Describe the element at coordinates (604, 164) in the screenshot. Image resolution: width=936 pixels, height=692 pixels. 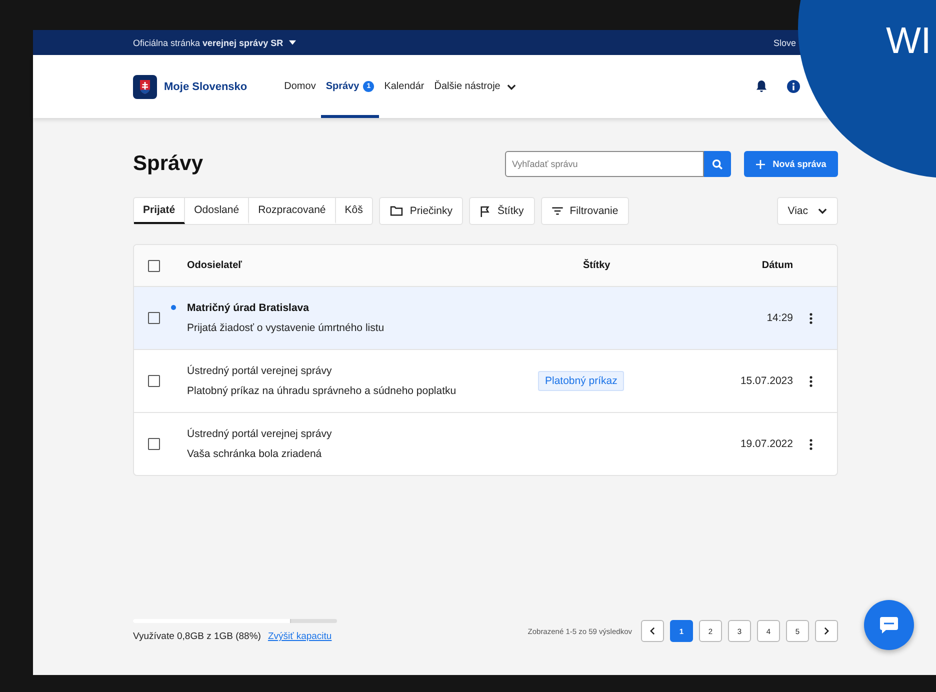
I see `search-field: Vyhľadať správu` at that location.